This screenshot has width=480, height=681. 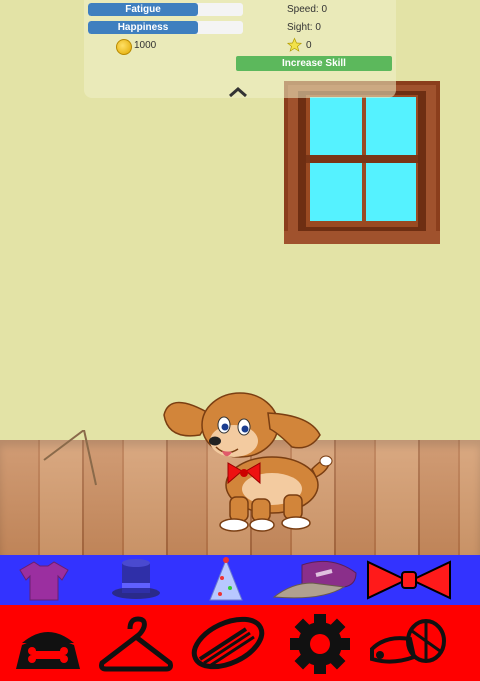 What do you see at coordinates (408, 644) in the screenshot?
I see `toy-icon` at bounding box center [408, 644].